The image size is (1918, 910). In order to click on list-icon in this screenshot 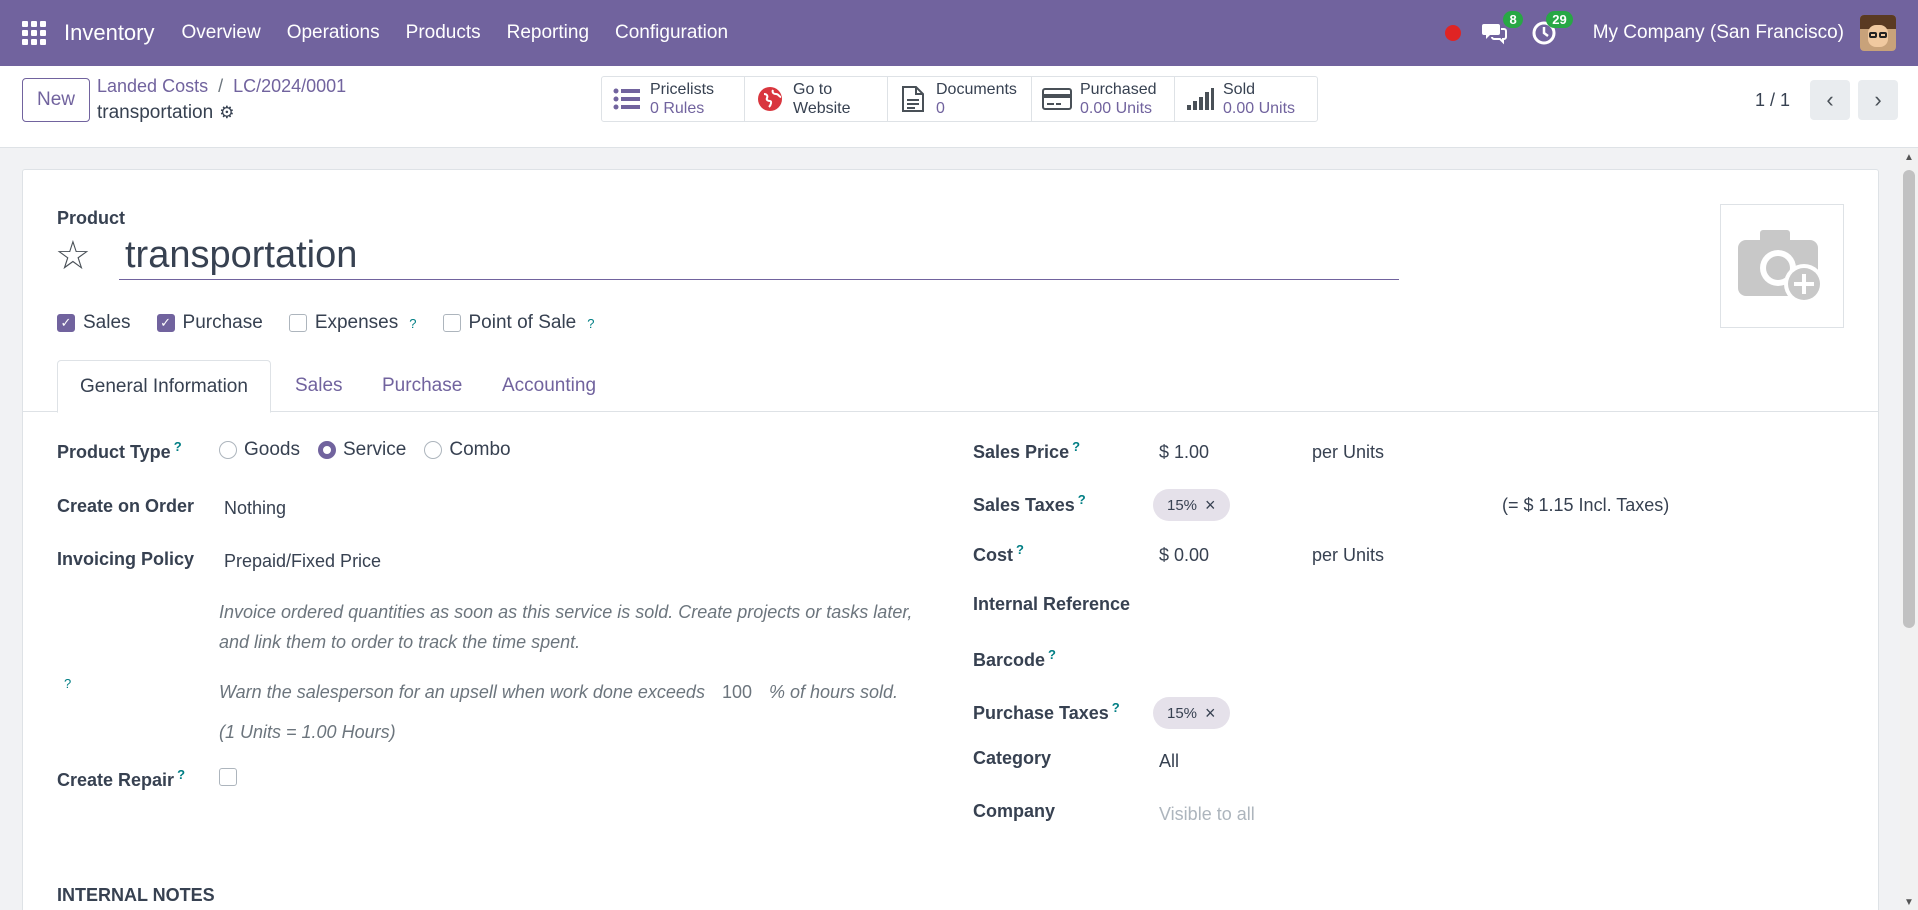, I will do `click(627, 99)`.